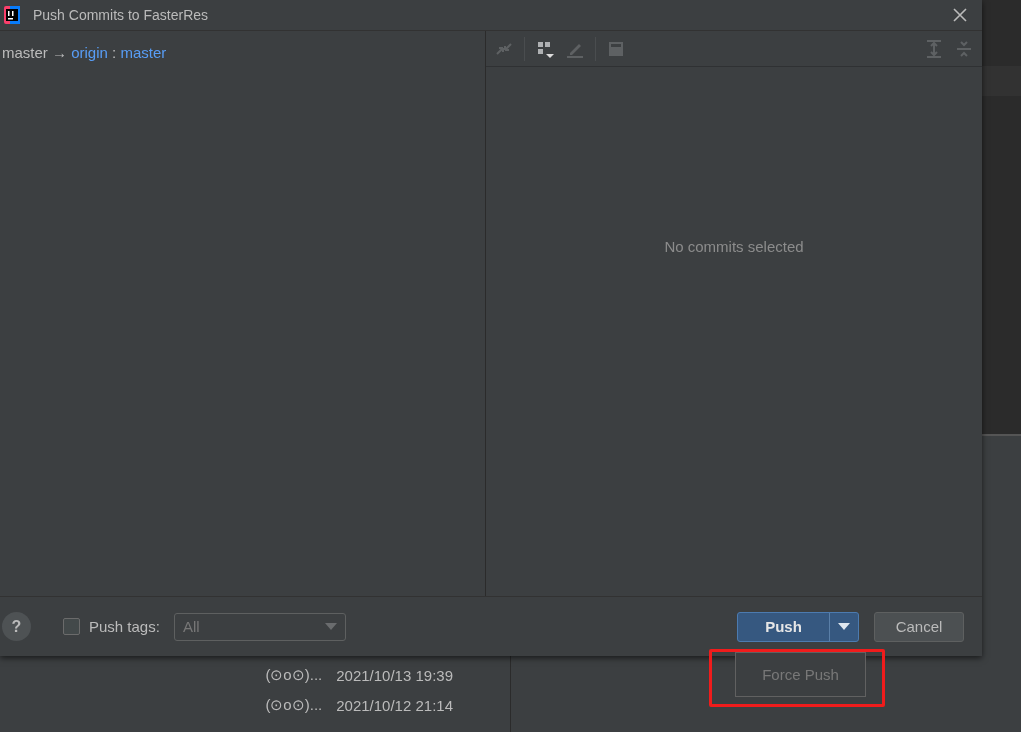  What do you see at coordinates (394, 675) in the screenshot?
I see `date-cell: 2021/10/13 19:39` at bounding box center [394, 675].